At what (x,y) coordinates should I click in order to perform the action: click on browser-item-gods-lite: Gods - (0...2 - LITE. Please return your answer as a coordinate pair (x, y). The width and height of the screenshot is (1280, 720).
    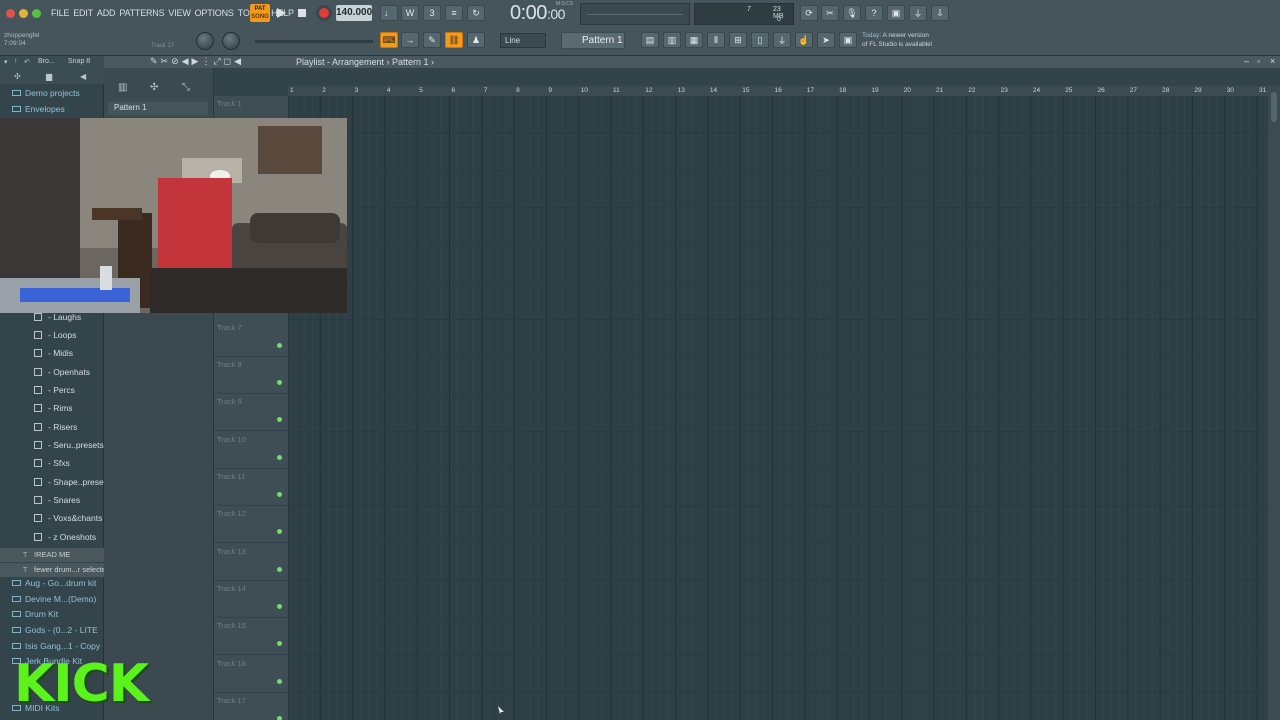
    Looking at the image, I should click on (52, 633).